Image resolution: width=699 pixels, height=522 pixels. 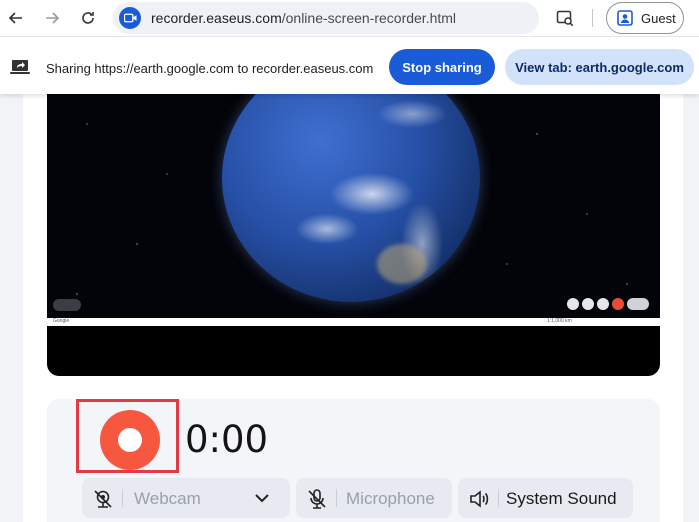 What do you see at coordinates (227, 439) in the screenshot?
I see `recording-timer: 0:00` at bounding box center [227, 439].